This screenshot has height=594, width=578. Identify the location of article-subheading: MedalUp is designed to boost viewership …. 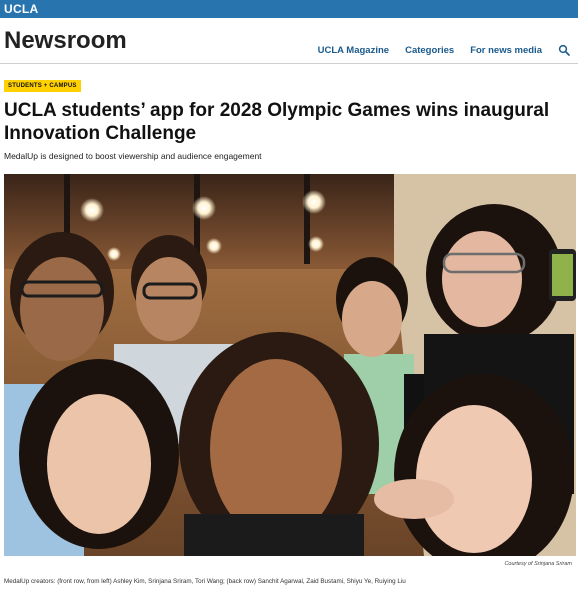
(133, 156).